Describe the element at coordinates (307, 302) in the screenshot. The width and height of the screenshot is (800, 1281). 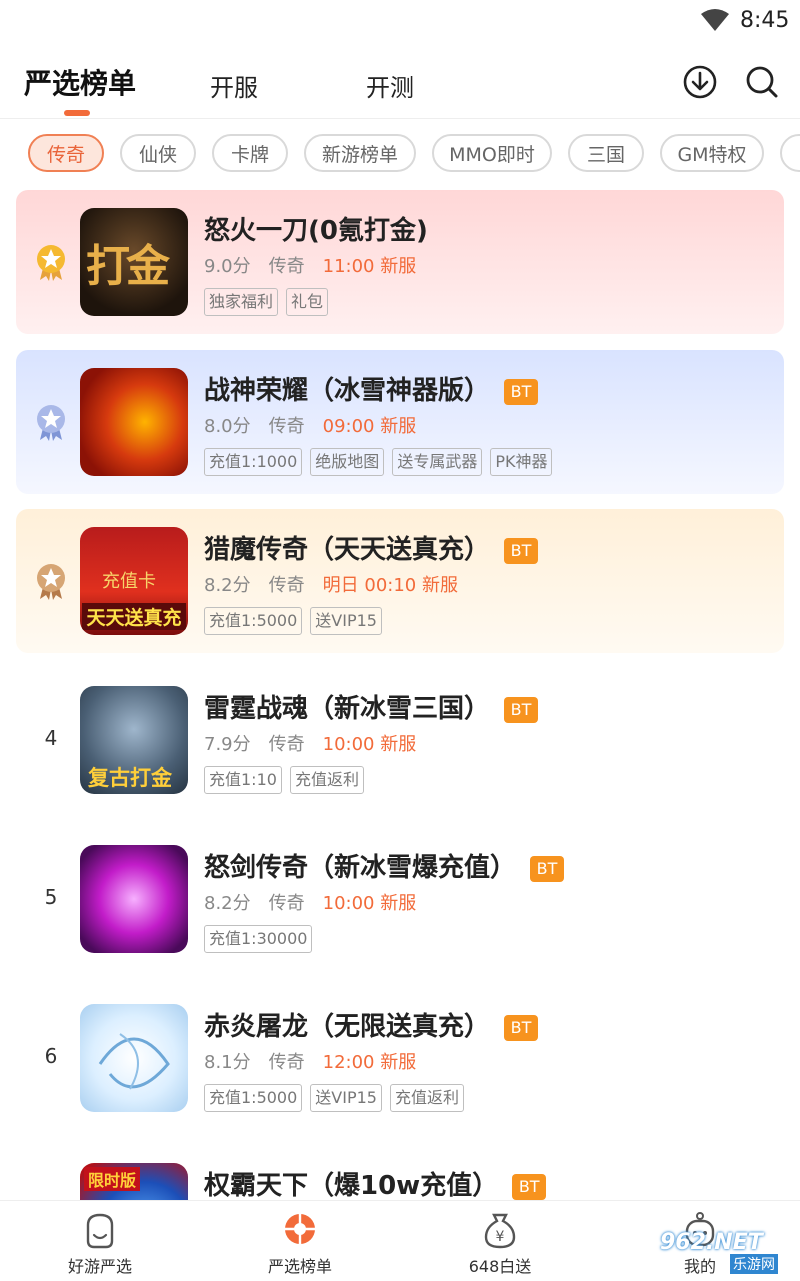
I see `tag: 礼包` at that location.